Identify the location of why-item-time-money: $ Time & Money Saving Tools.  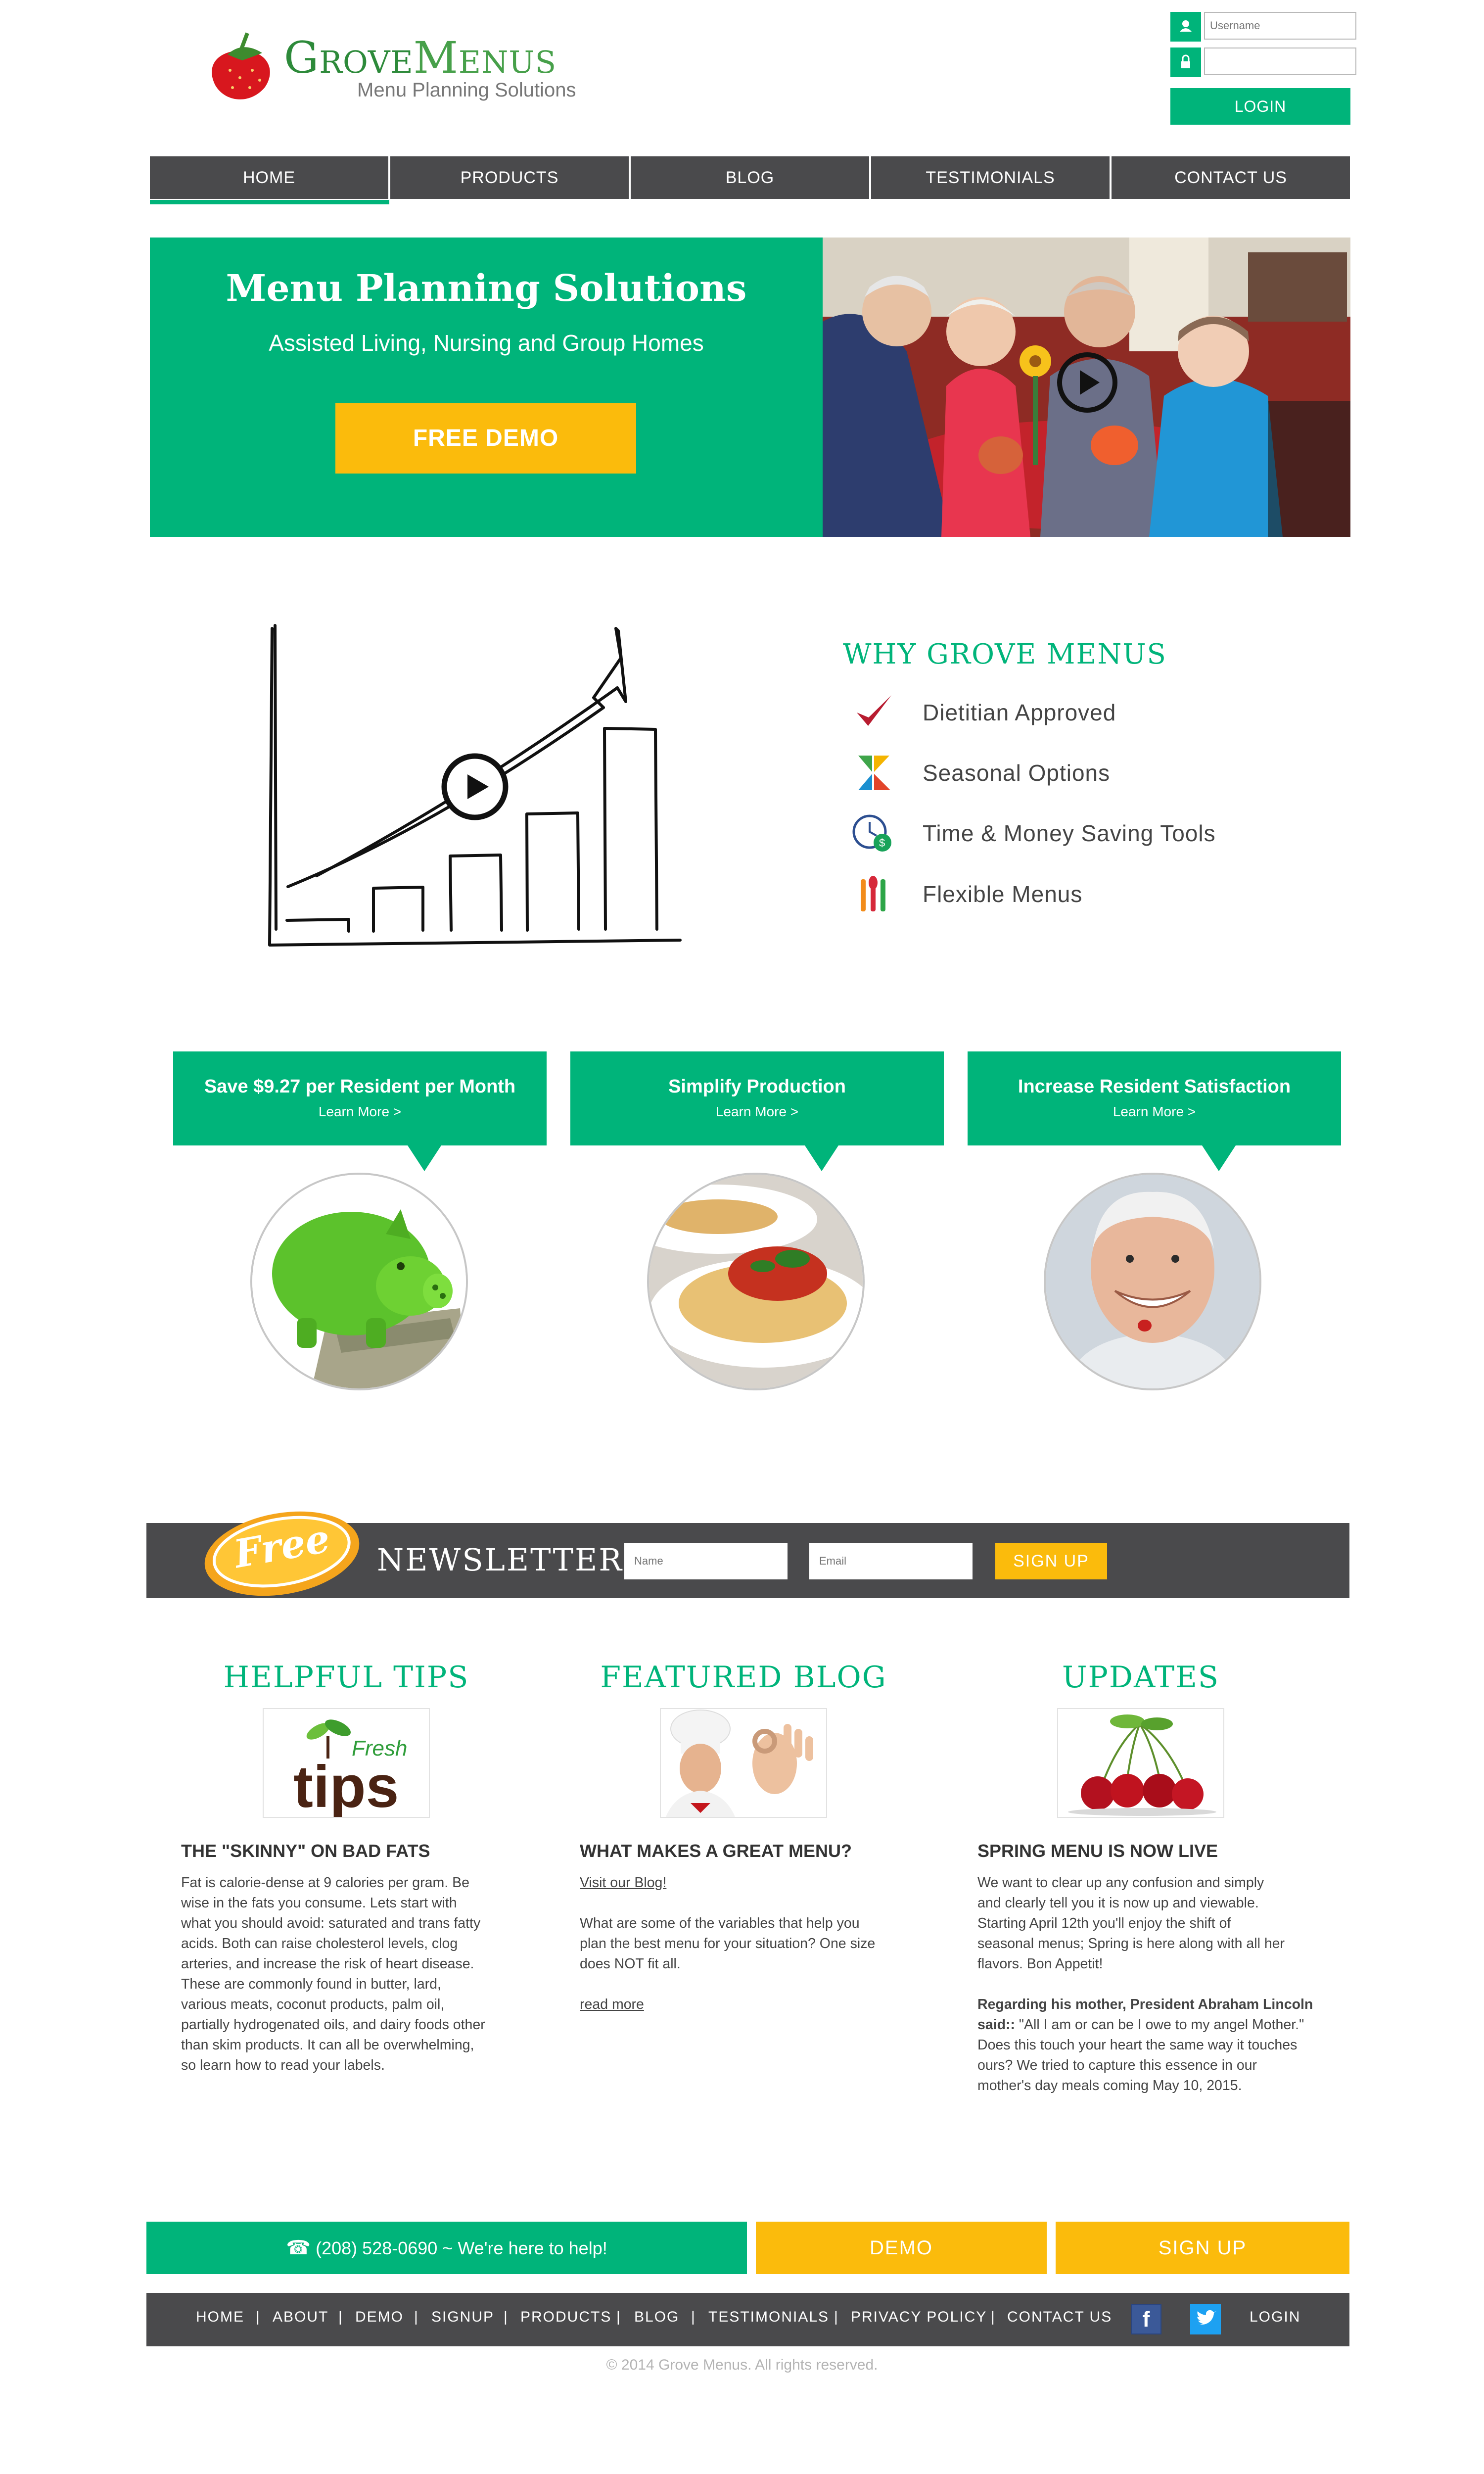
(1073, 834).